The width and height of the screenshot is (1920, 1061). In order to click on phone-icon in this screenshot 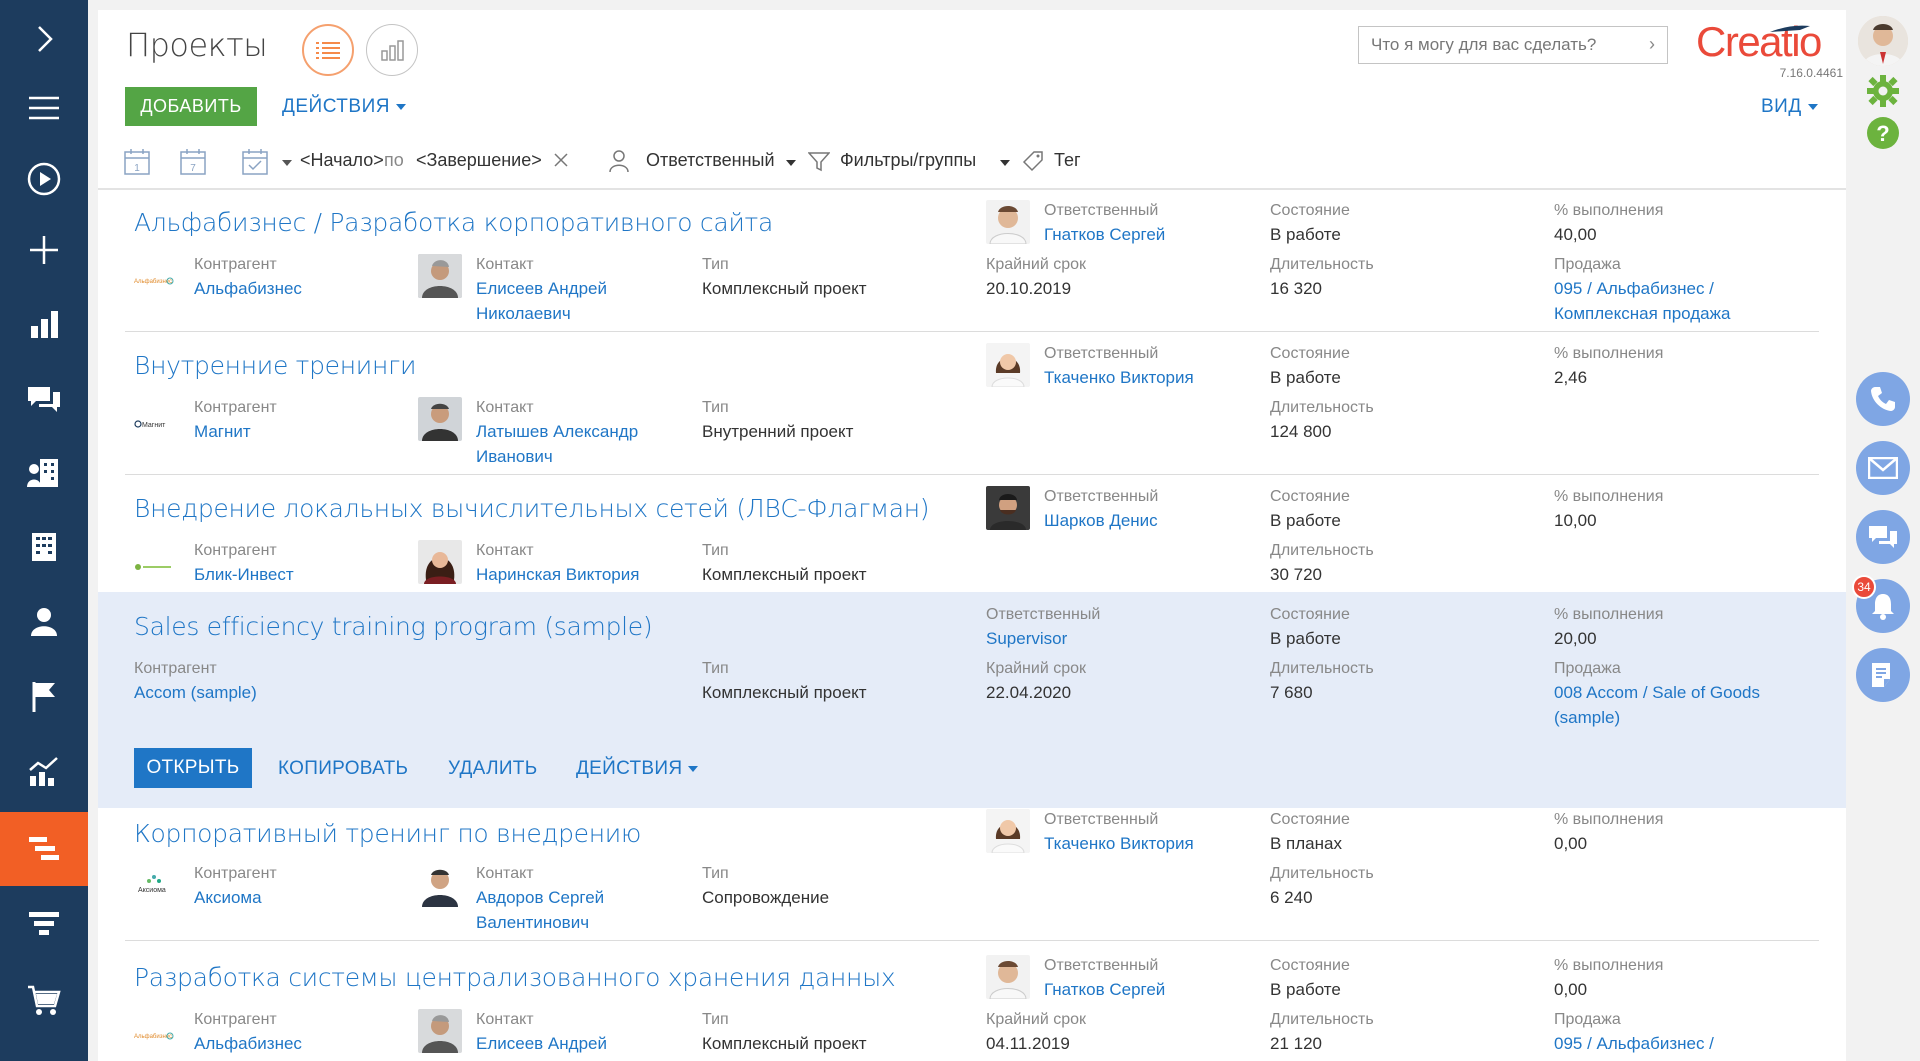, I will do `click(1883, 399)`.